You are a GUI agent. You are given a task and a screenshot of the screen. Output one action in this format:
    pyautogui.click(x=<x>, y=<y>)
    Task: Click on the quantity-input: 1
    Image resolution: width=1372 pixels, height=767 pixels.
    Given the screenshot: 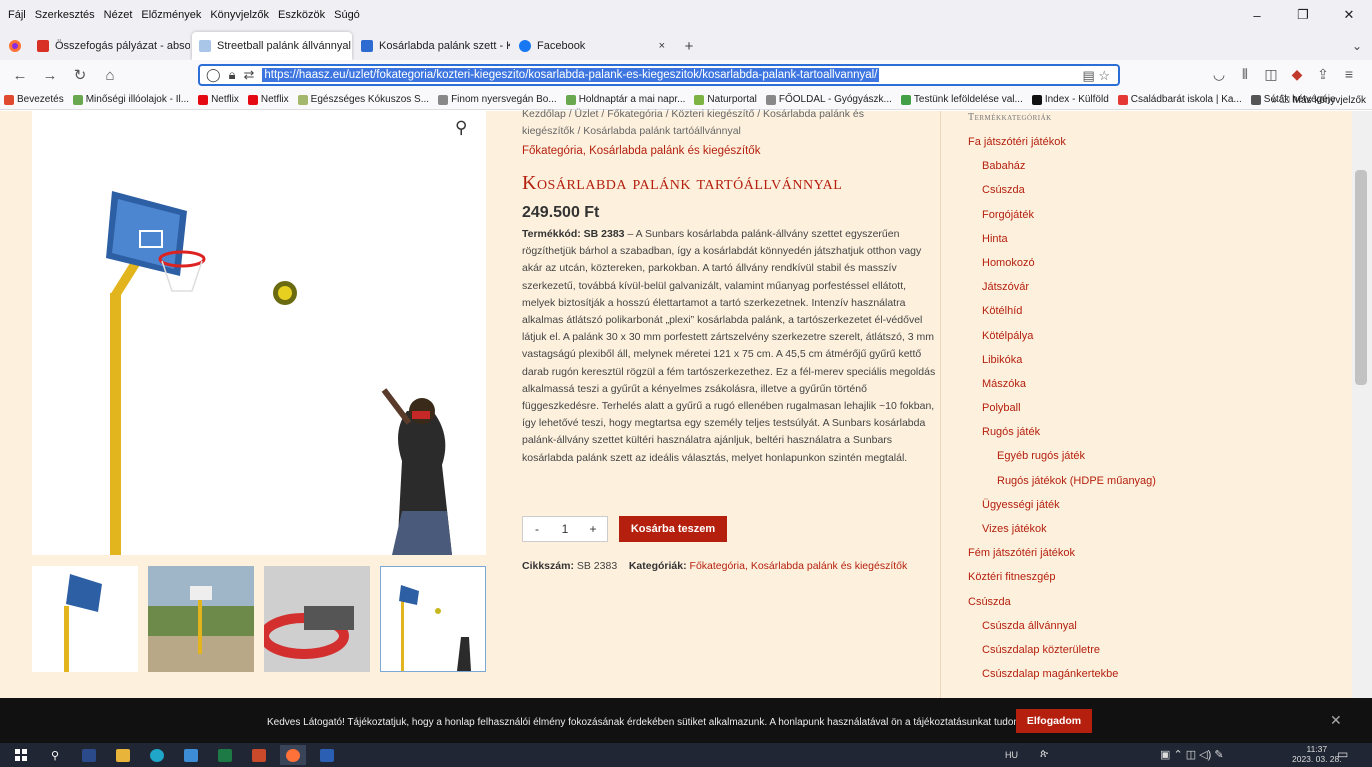 What is the action you would take?
    pyautogui.click(x=565, y=529)
    